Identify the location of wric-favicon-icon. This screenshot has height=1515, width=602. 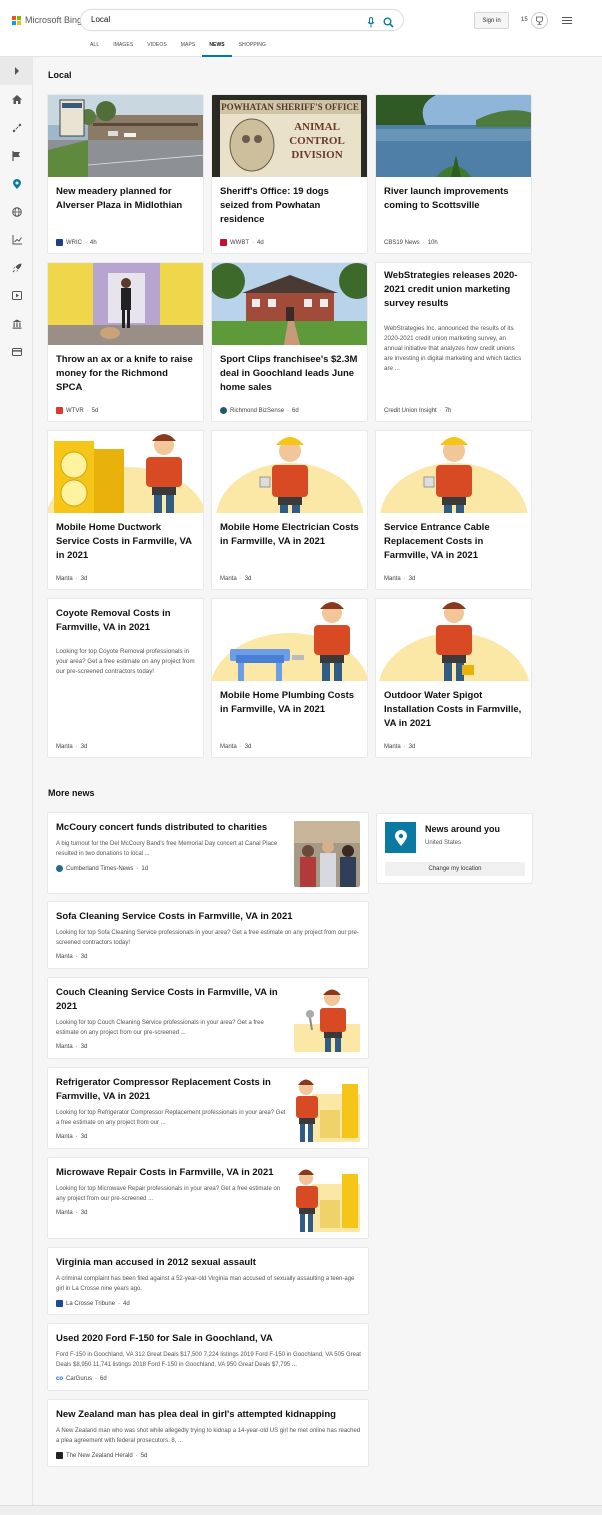
(59, 242).